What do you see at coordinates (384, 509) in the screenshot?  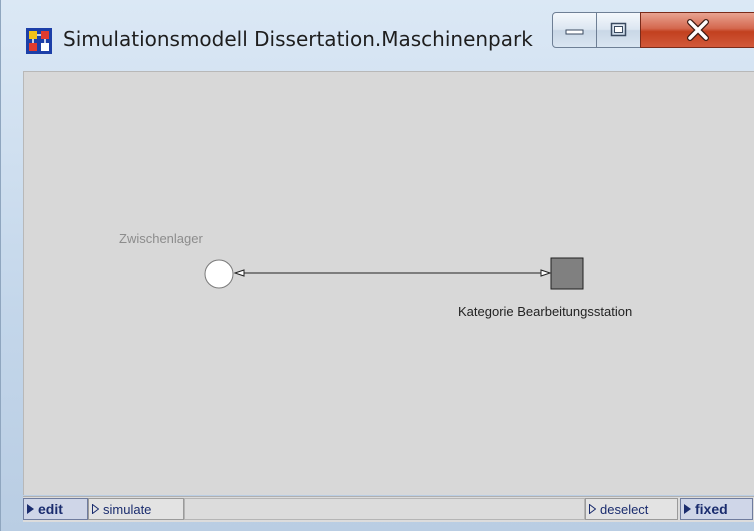 I see `status-message-area` at bounding box center [384, 509].